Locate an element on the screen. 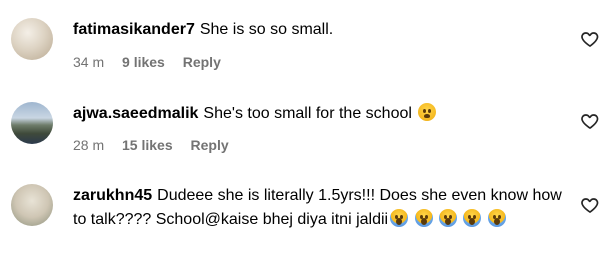 This screenshot has height=260, width=609. likes-count: 15 likes is located at coordinates (147, 145).